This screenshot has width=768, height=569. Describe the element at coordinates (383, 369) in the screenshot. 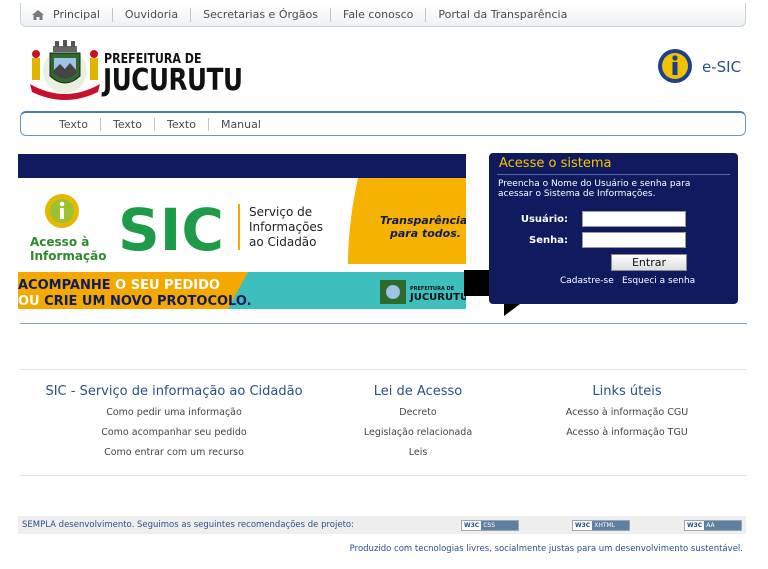

I see `footer-top-divider` at that location.